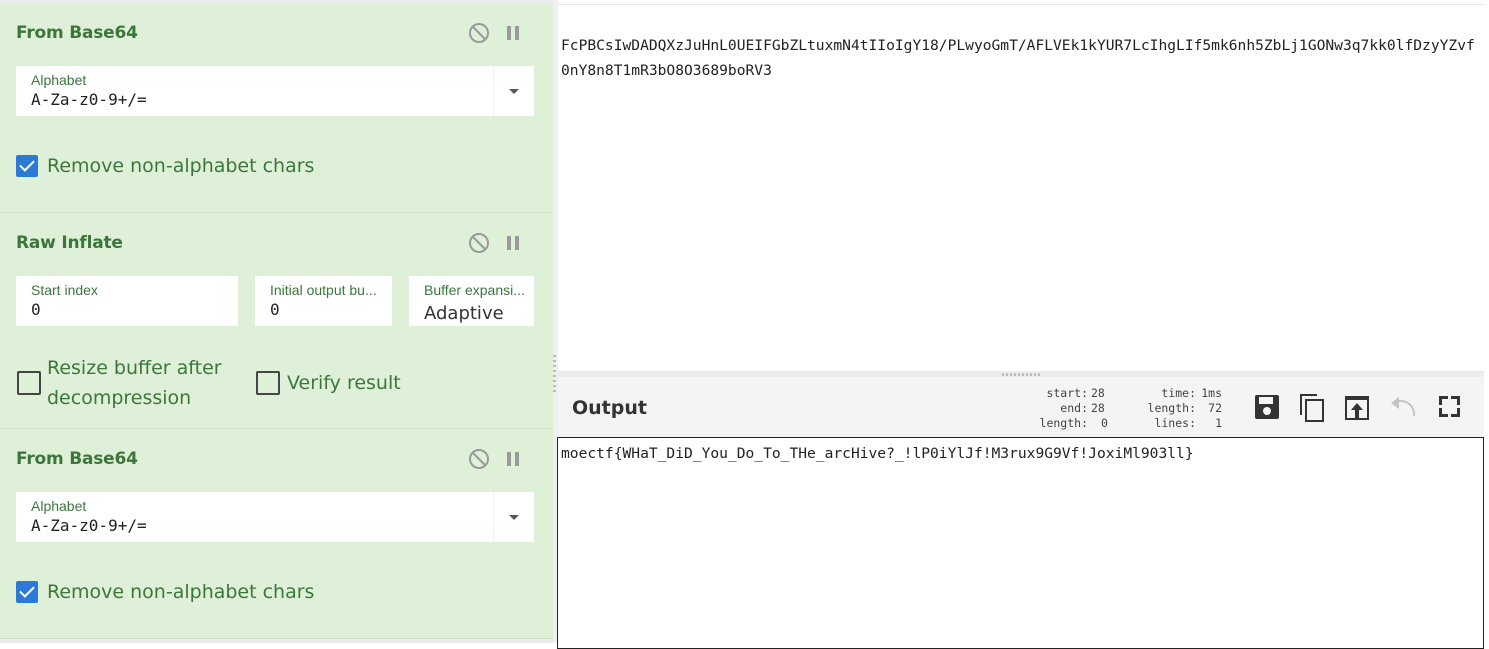 The height and width of the screenshot is (649, 1489). Describe the element at coordinates (1215, 408) in the screenshot. I see `stat-length-value: 72` at that location.